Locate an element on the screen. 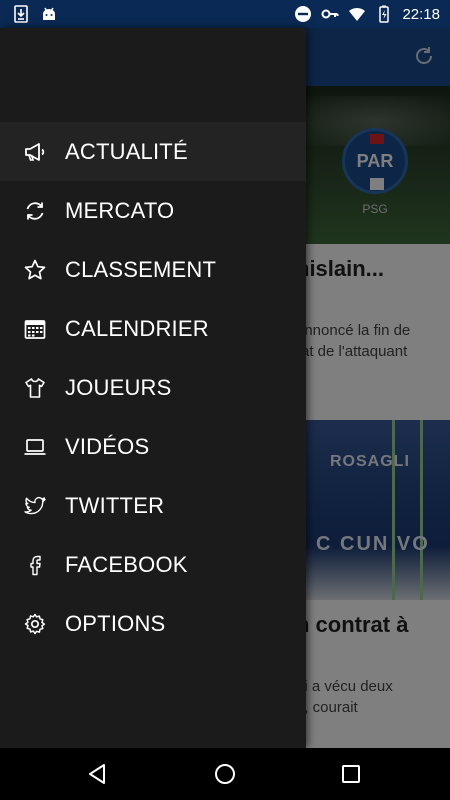 Image resolution: width=450 pixels, height=800 pixels. facebook-icon is located at coordinates (35, 565).